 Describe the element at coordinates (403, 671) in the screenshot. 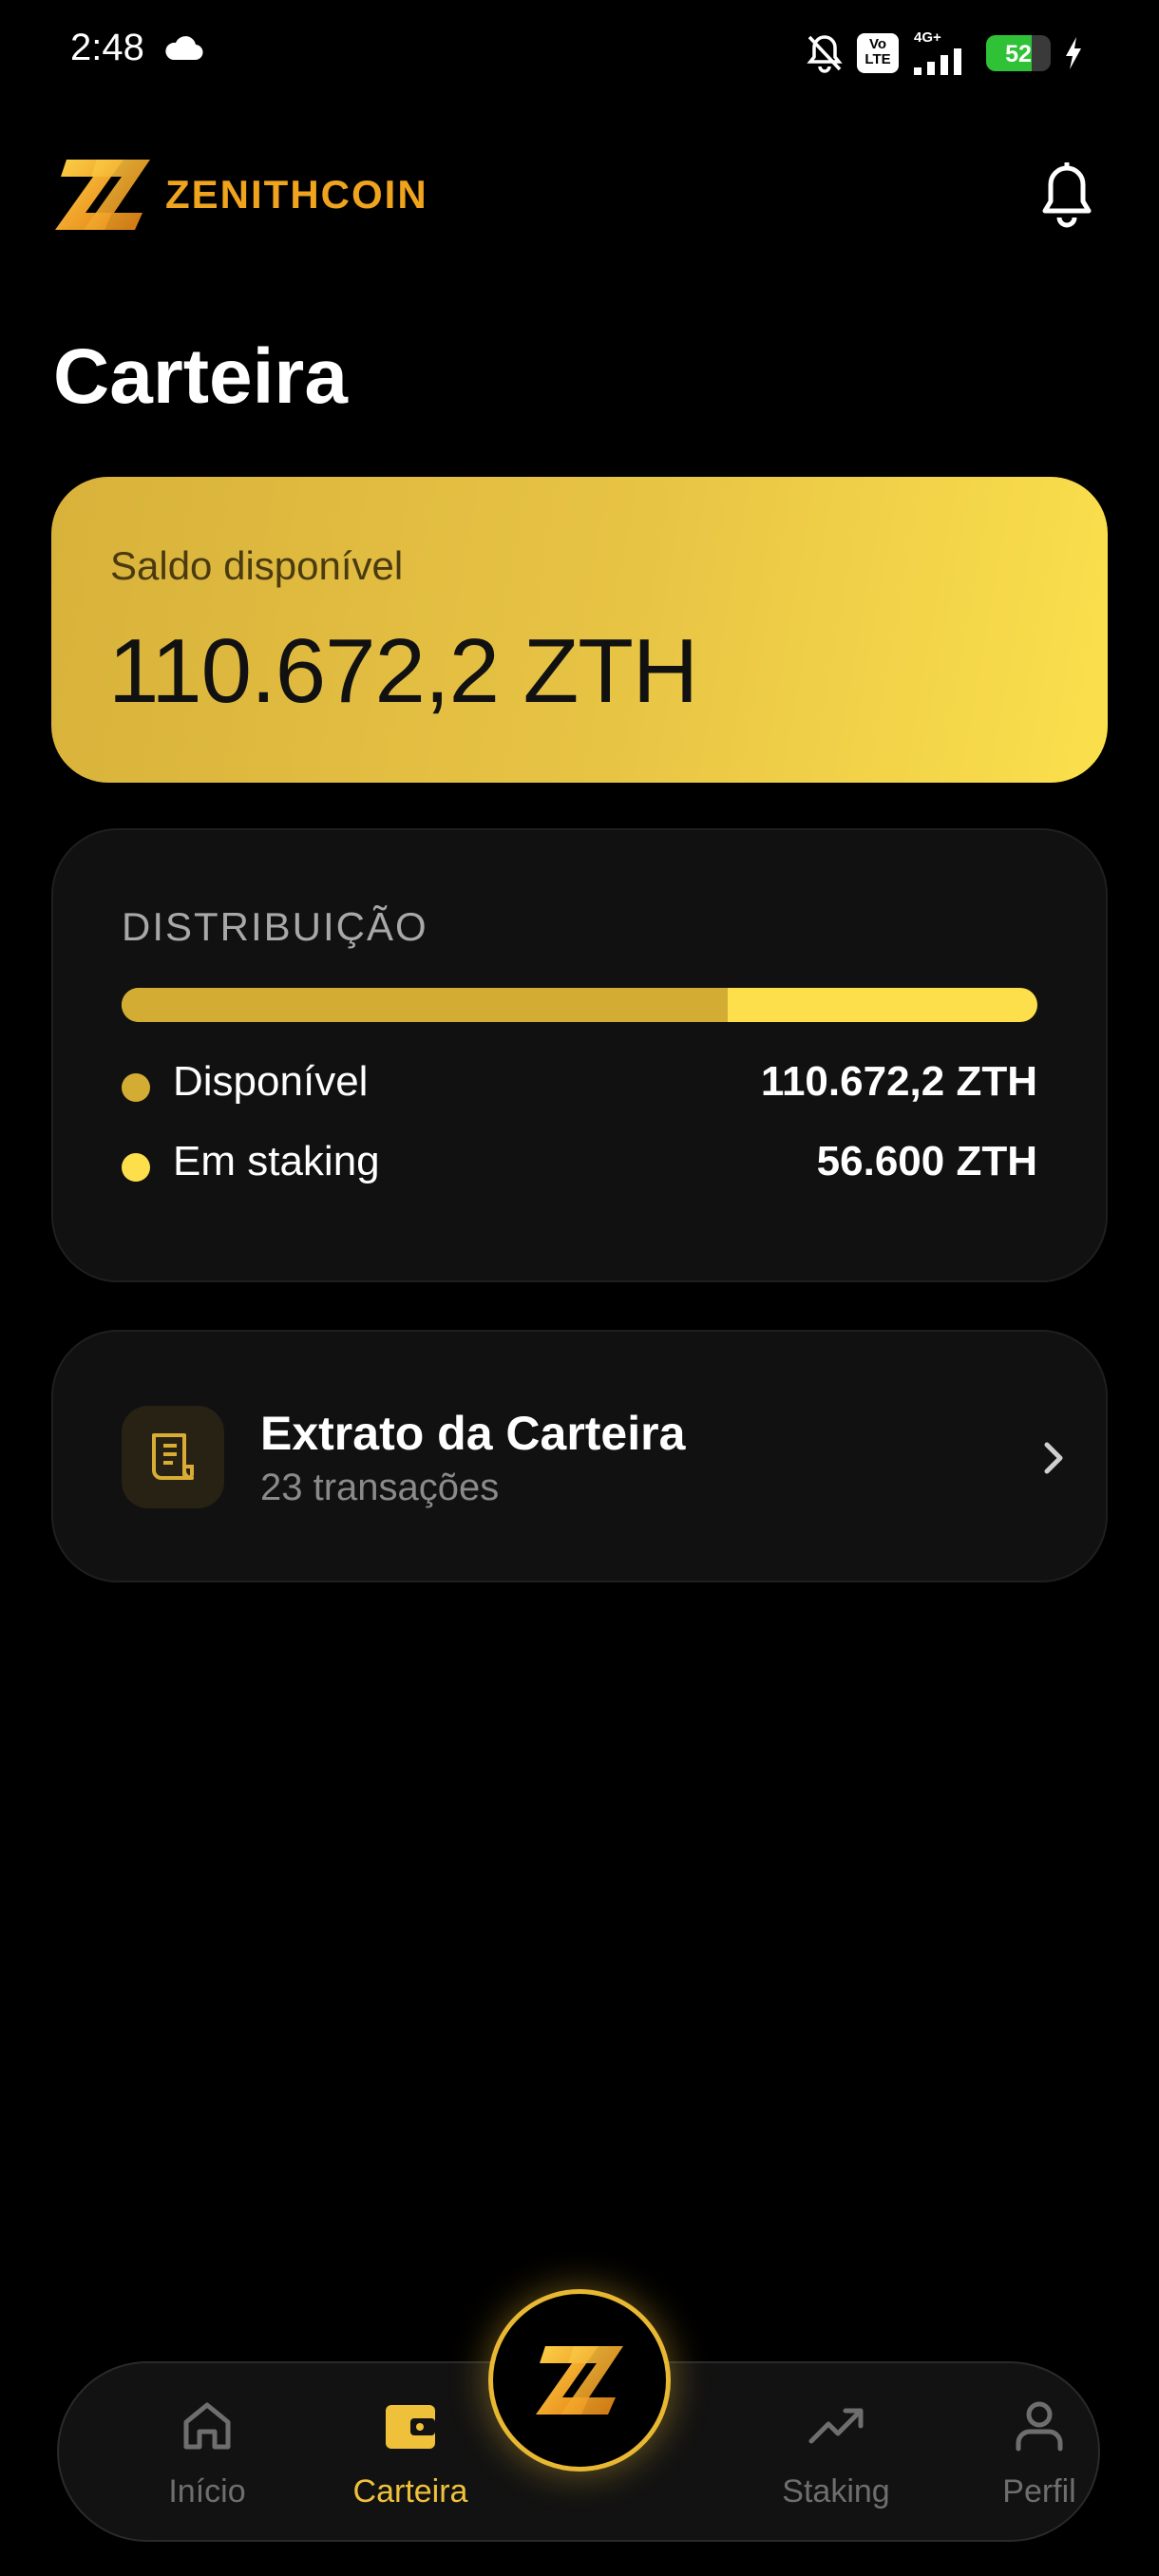

I see `balance-value: 110.672,2 ZTH` at that location.